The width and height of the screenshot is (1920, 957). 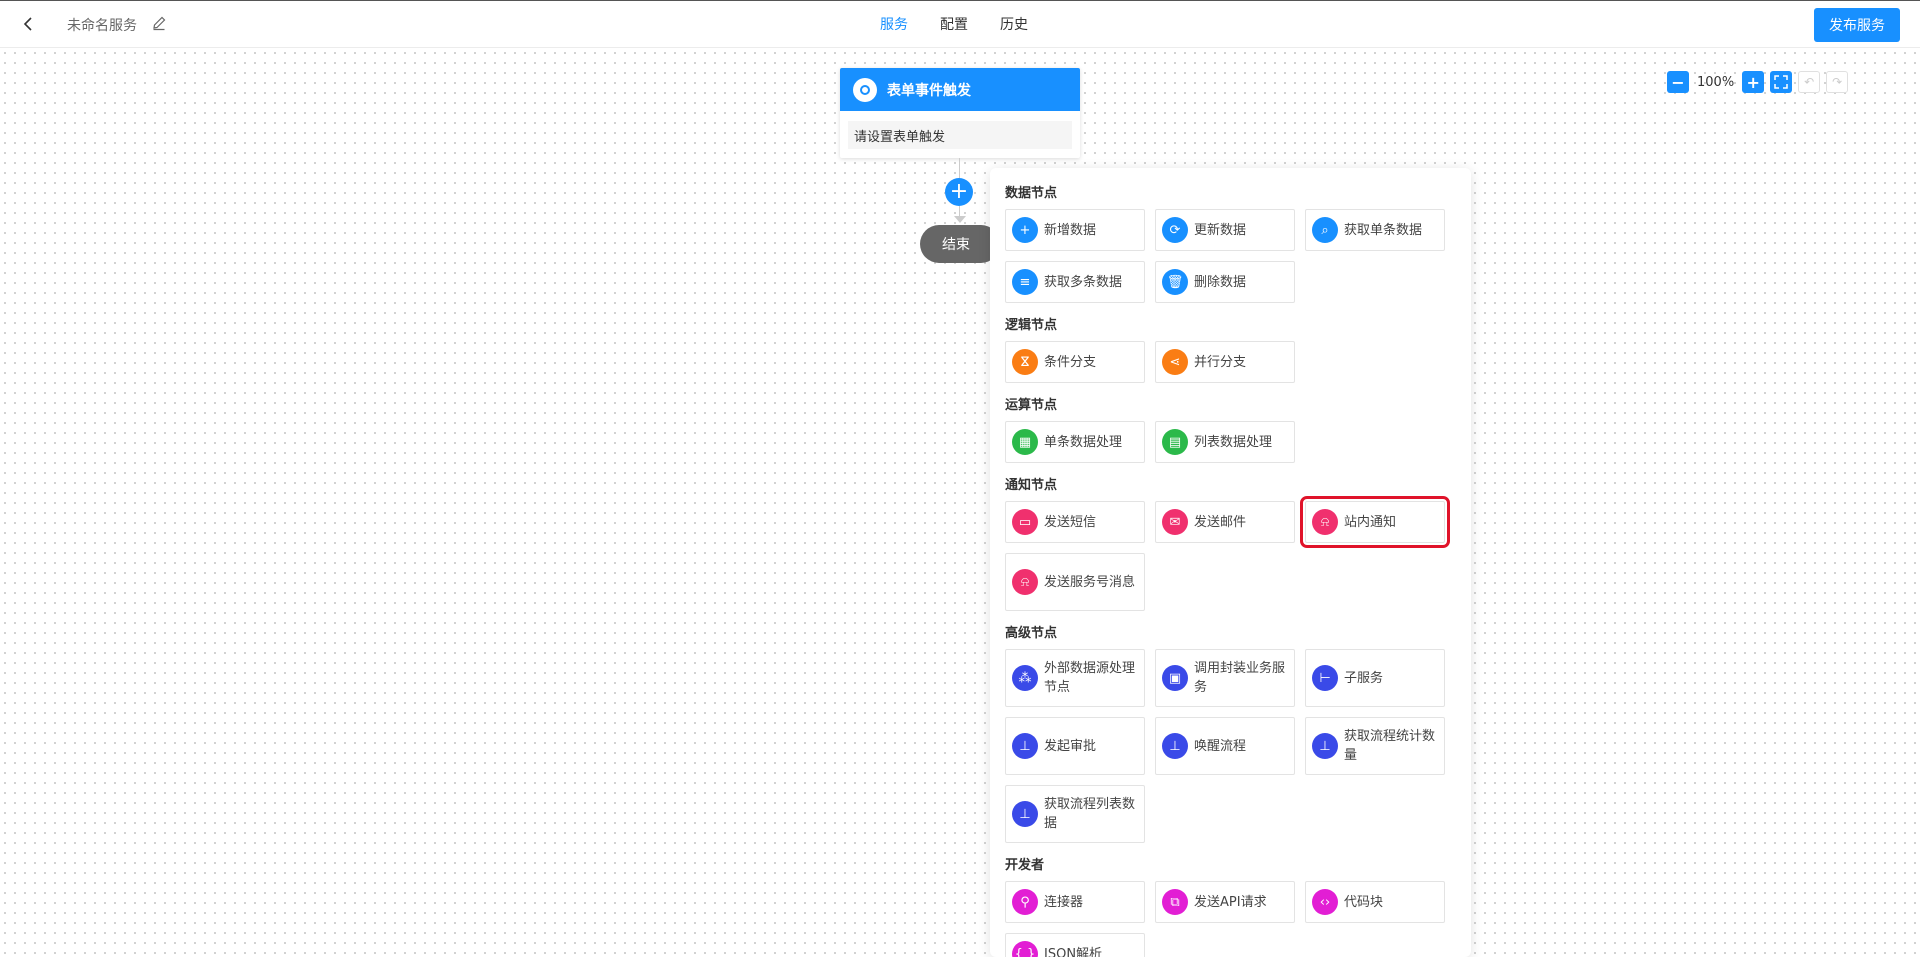 What do you see at coordinates (1025, 949) in the screenshot?
I see `json-icon: { }` at bounding box center [1025, 949].